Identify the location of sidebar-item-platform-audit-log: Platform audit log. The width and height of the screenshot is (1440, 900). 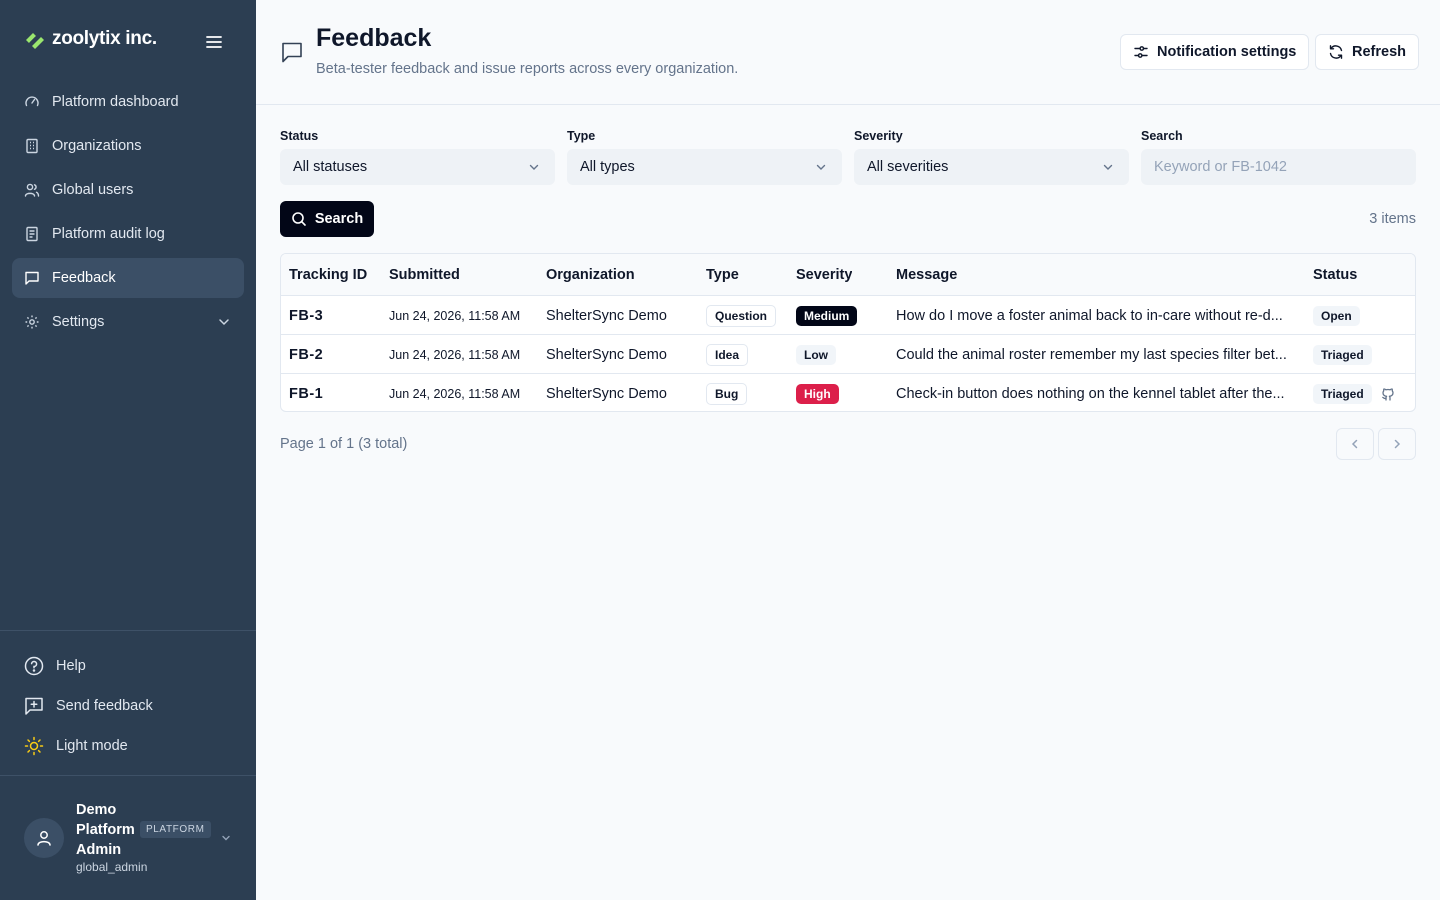
(128, 234).